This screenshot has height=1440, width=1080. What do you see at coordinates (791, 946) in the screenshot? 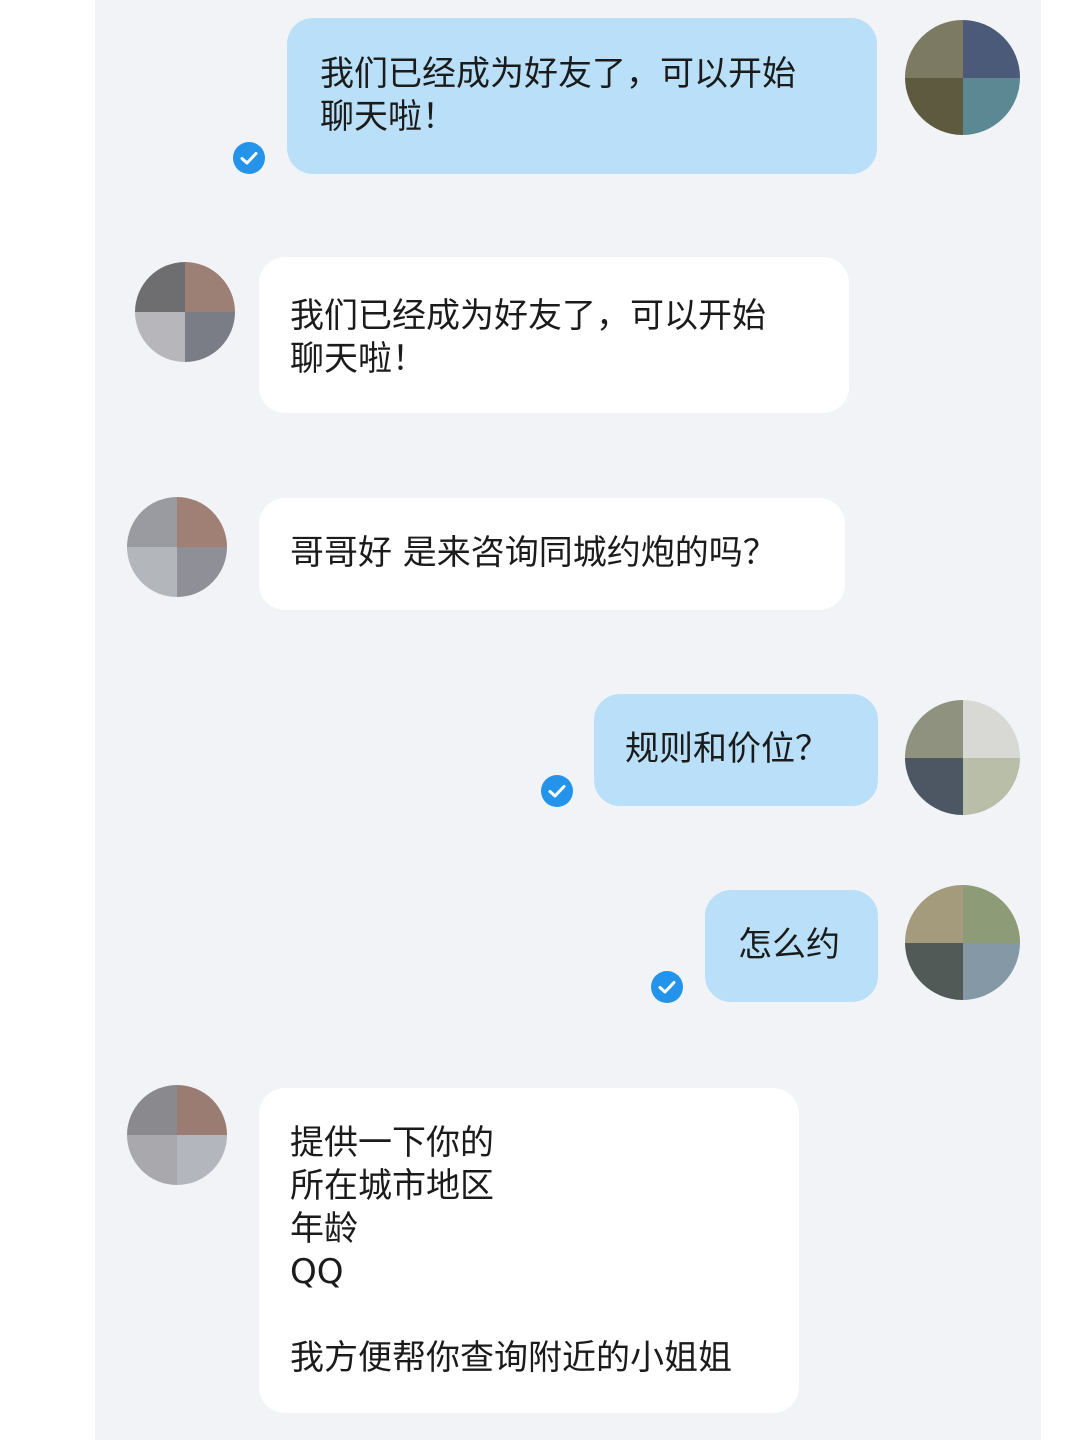
I see `message-bubble-sent: 怎么约` at bounding box center [791, 946].